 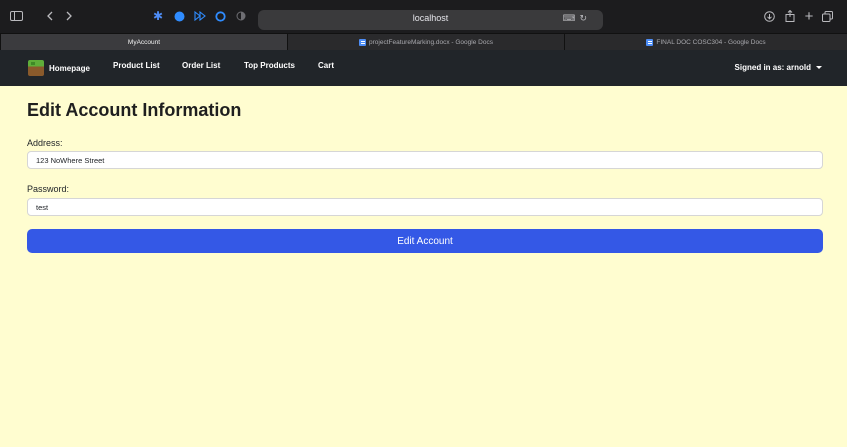 I want to click on back-icon, so click(x=49, y=16).